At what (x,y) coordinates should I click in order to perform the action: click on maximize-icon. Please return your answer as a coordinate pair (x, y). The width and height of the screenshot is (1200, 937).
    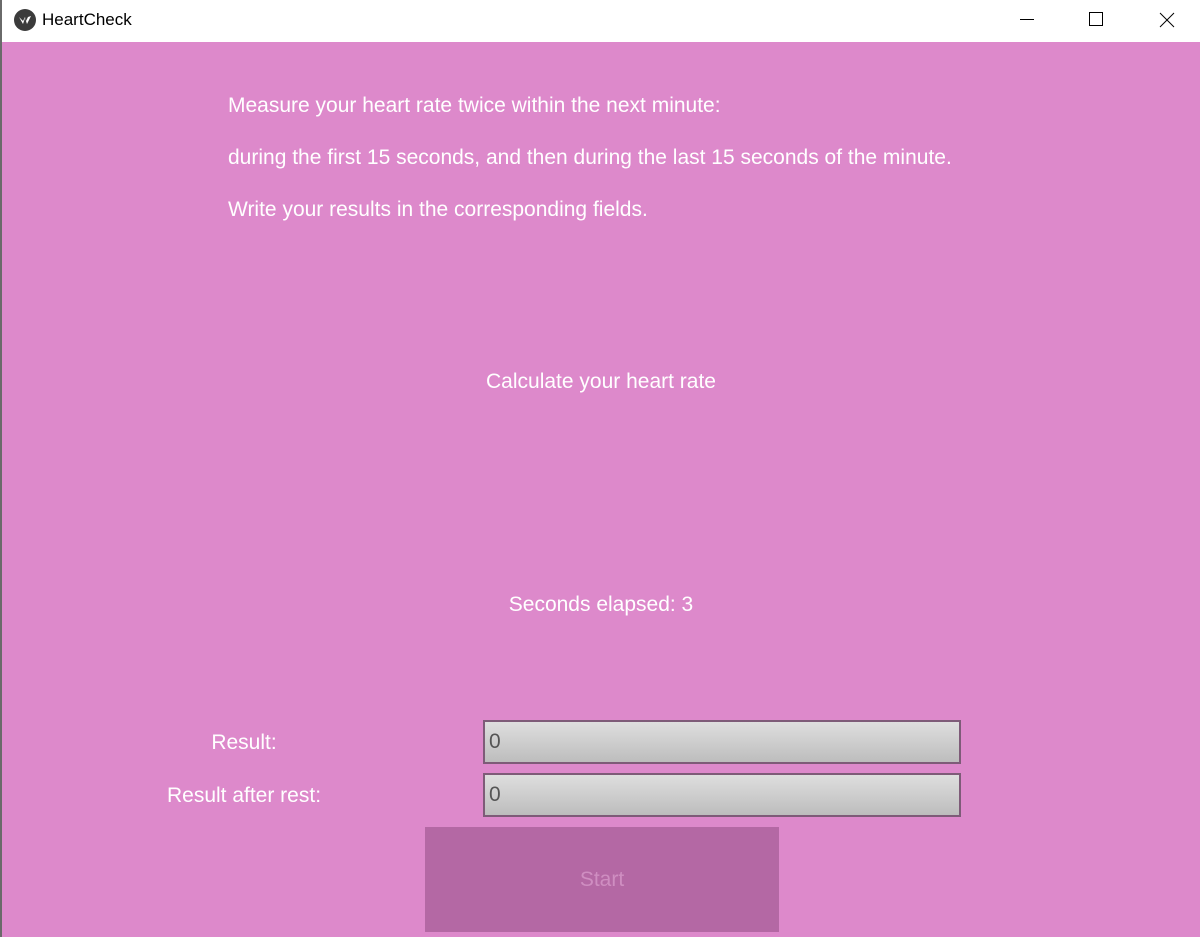
    Looking at the image, I should click on (1096, 19).